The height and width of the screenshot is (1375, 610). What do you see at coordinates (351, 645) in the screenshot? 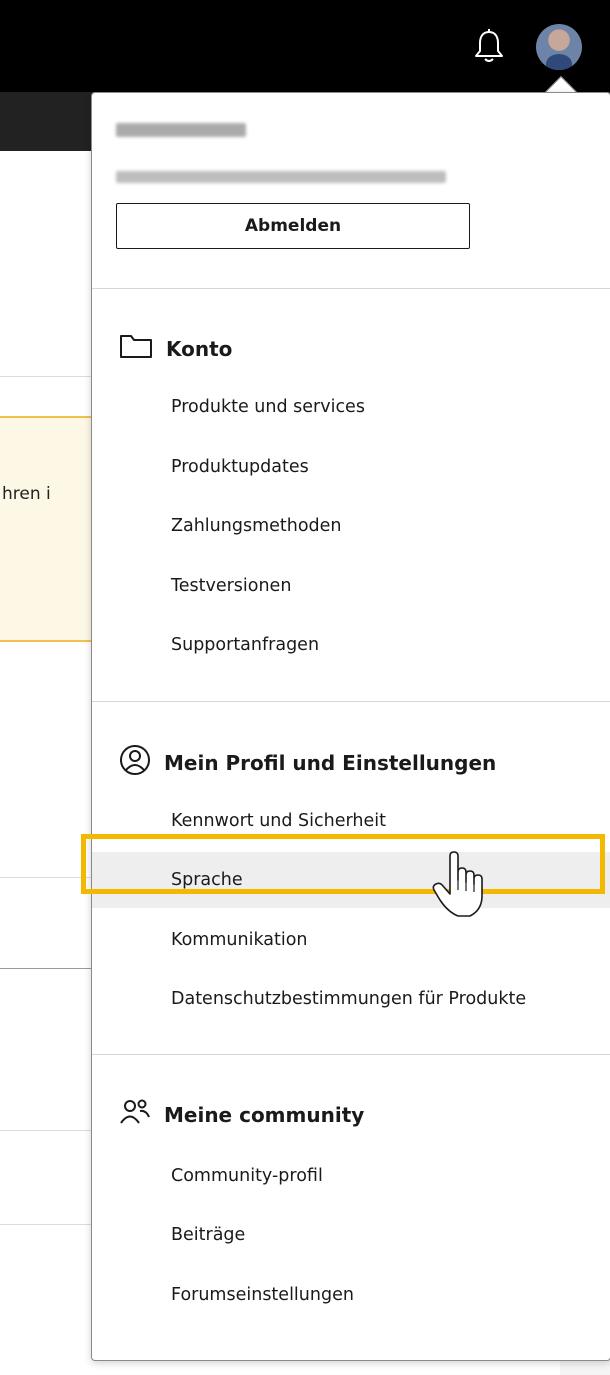
I see `menu-item-support: Supportanfragen` at bounding box center [351, 645].